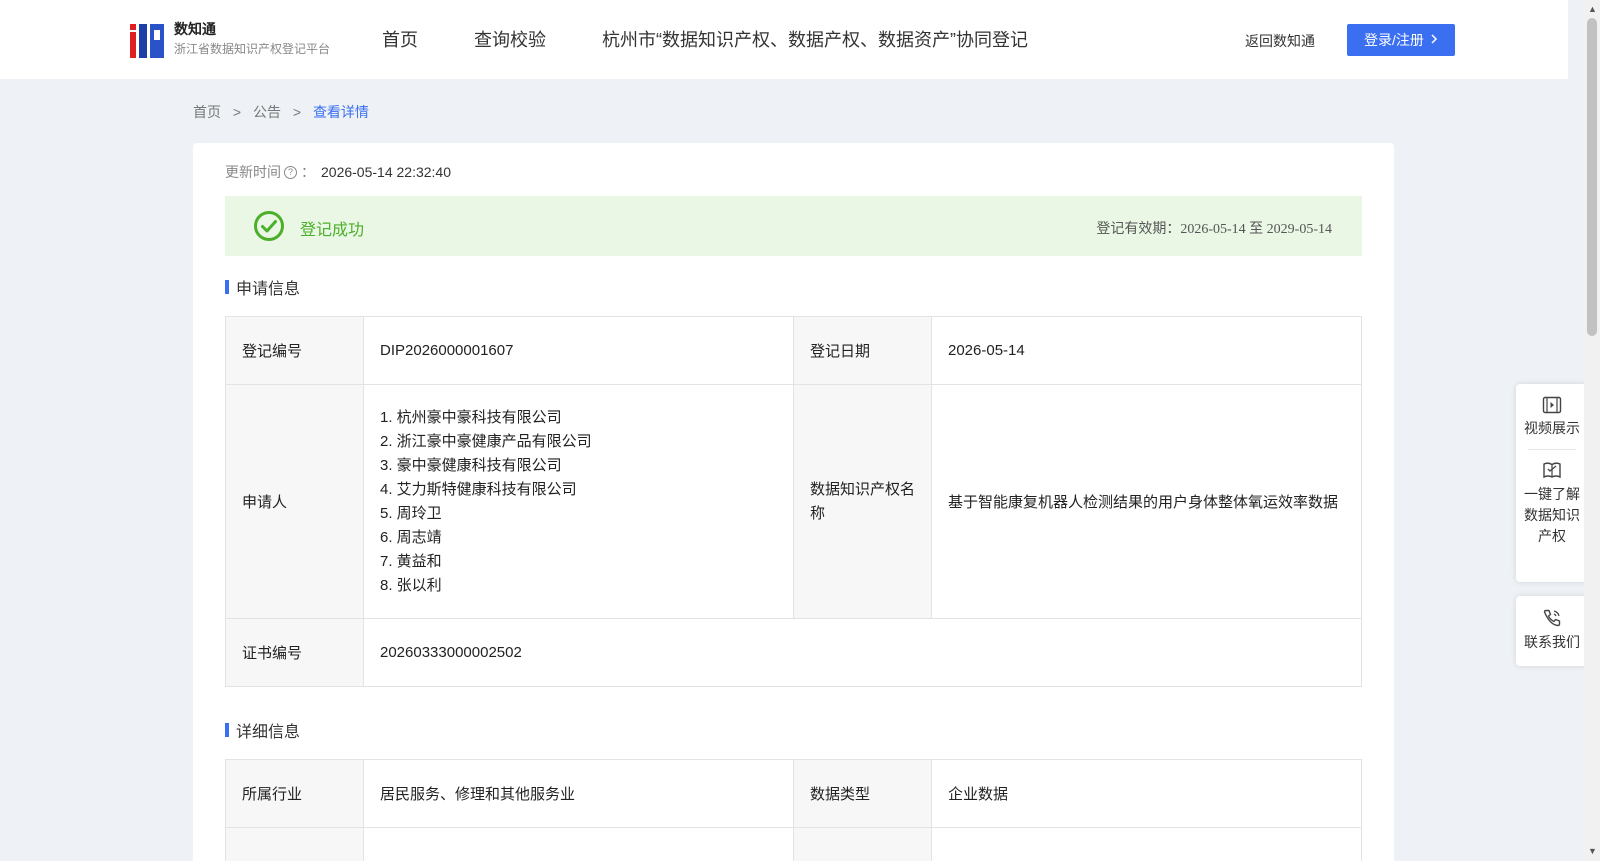 This screenshot has height=861, width=1600. Describe the element at coordinates (578, 350) in the screenshot. I see `reg-no-value: DIP2026000001607` at that location.